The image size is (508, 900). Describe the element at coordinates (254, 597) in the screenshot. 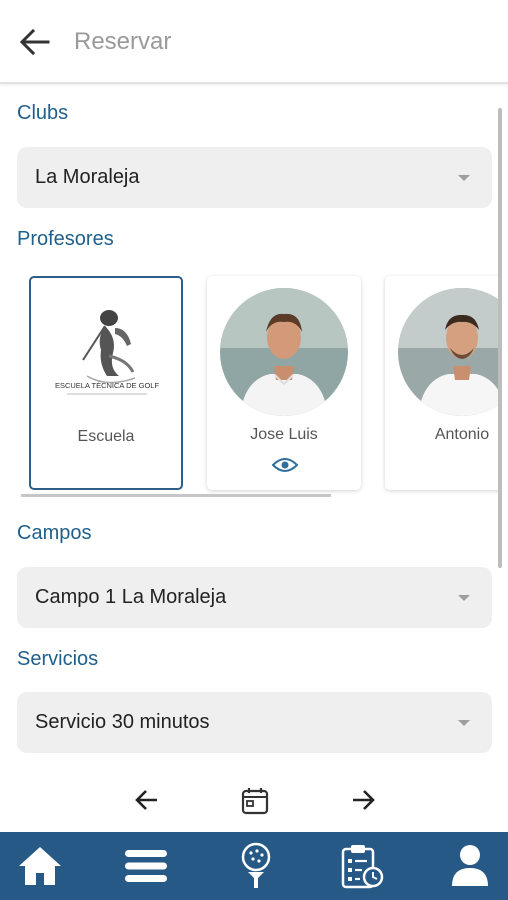

I see `campos-select: Campo 1 La Moraleja` at that location.